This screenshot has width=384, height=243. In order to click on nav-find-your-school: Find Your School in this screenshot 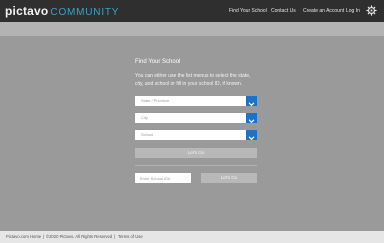, I will do `click(248, 11)`.